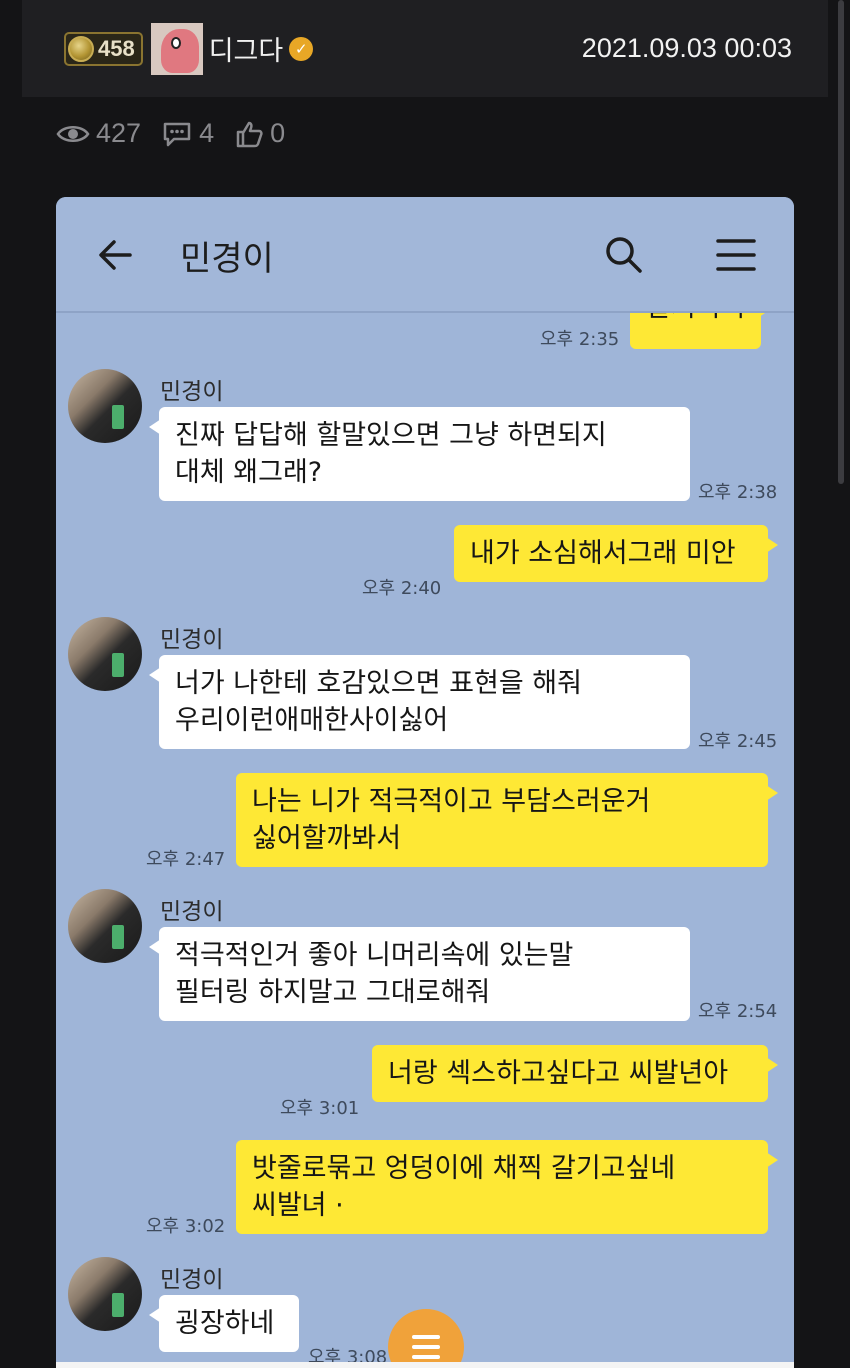  Describe the element at coordinates (227, 258) in the screenshot. I see `chat-room-title: 민경이` at that location.